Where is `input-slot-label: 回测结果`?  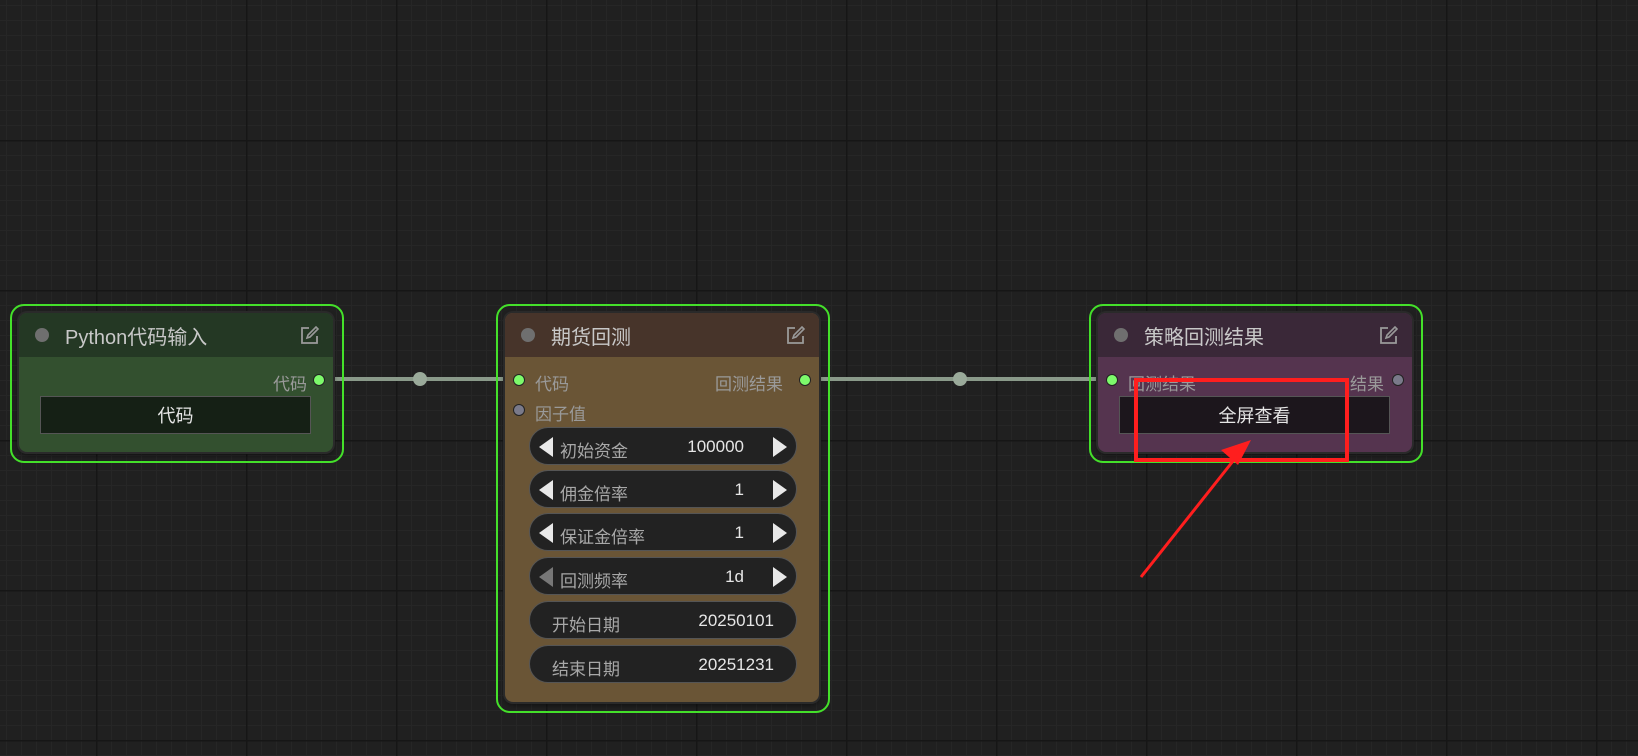 input-slot-label: 回测结果 is located at coordinates (1162, 384).